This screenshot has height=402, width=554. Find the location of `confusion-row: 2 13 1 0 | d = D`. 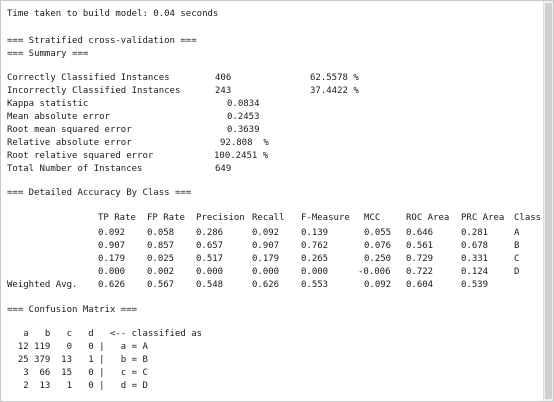

confusion-row: 2 13 1 0 | d = D is located at coordinates (77, 386).